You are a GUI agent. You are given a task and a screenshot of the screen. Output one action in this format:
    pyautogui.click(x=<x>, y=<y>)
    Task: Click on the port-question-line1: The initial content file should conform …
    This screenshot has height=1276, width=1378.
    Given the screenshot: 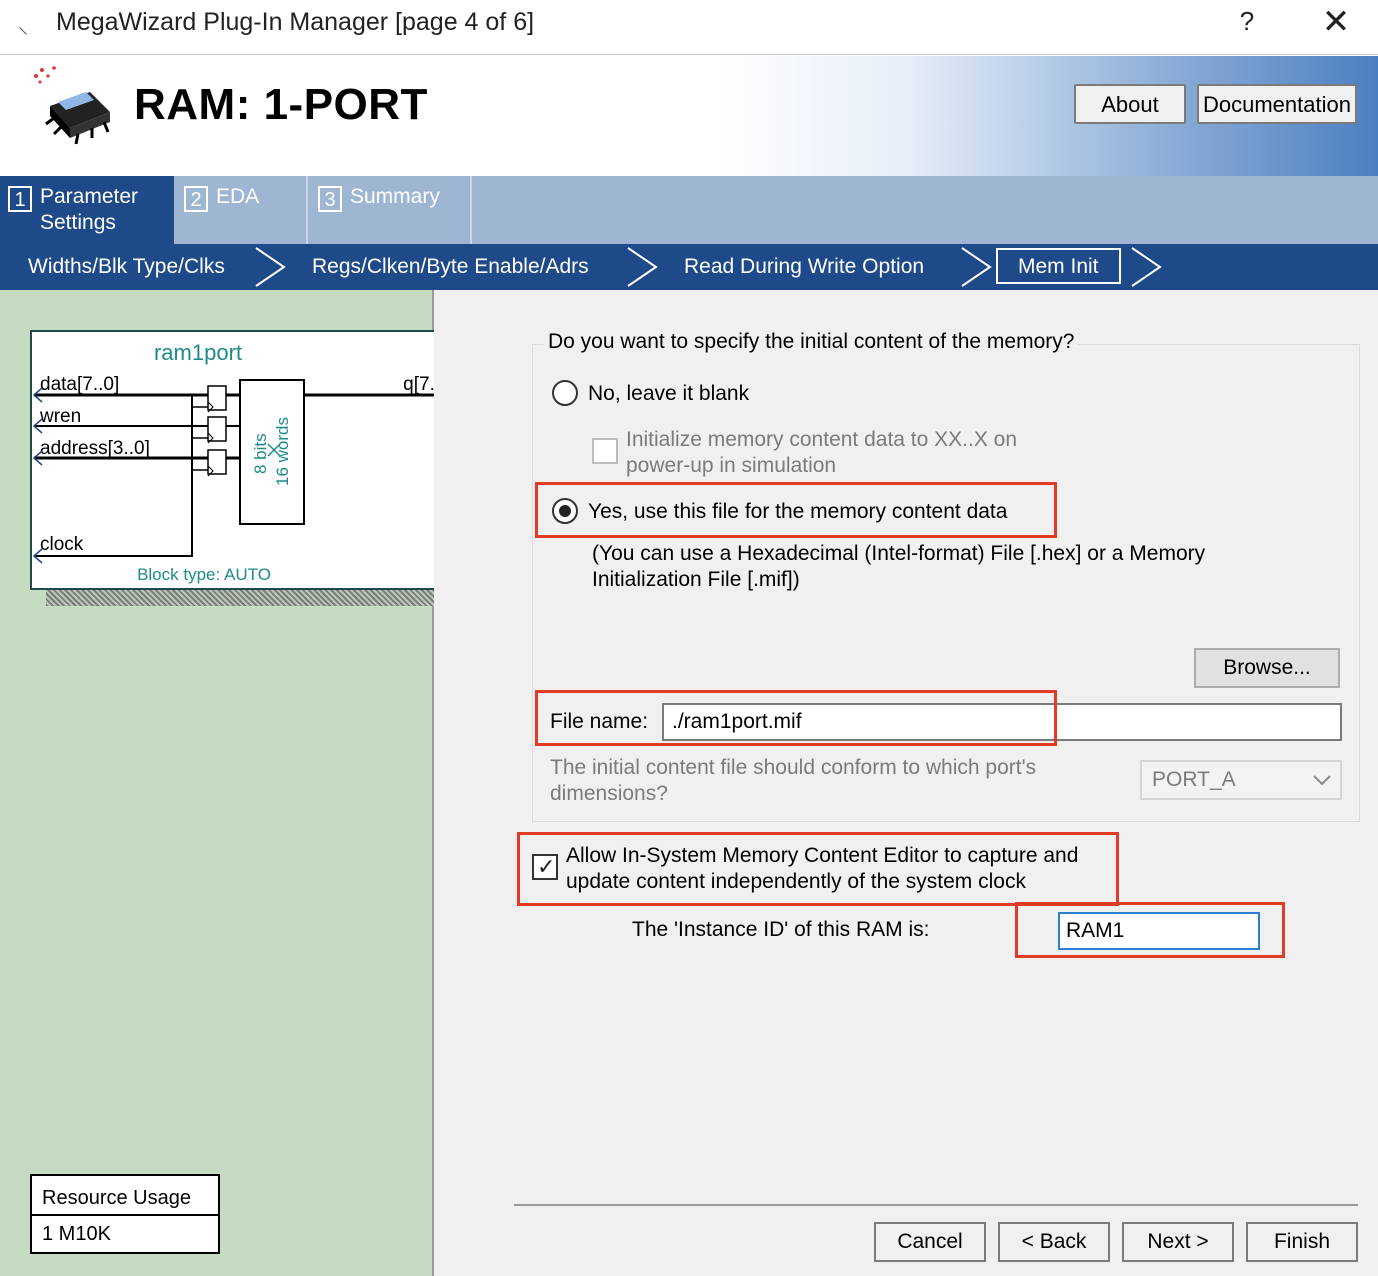 What is the action you would take?
    pyautogui.click(x=793, y=767)
    